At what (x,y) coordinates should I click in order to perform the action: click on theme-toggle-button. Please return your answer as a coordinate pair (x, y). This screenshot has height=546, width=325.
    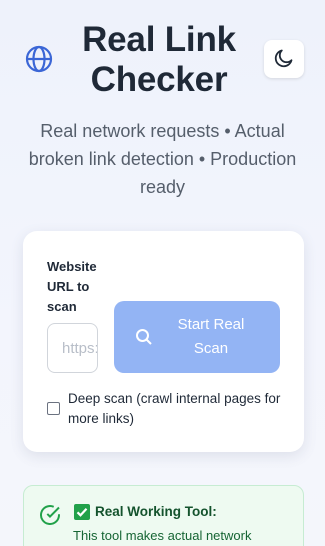
    Looking at the image, I should click on (284, 59).